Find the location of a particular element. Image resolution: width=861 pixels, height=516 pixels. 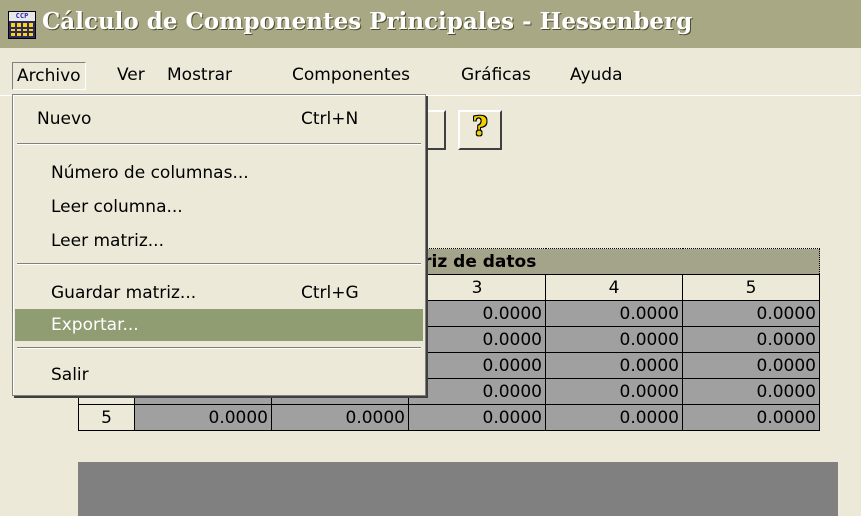

app-icon: CCP is located at coordinates (22, 25).